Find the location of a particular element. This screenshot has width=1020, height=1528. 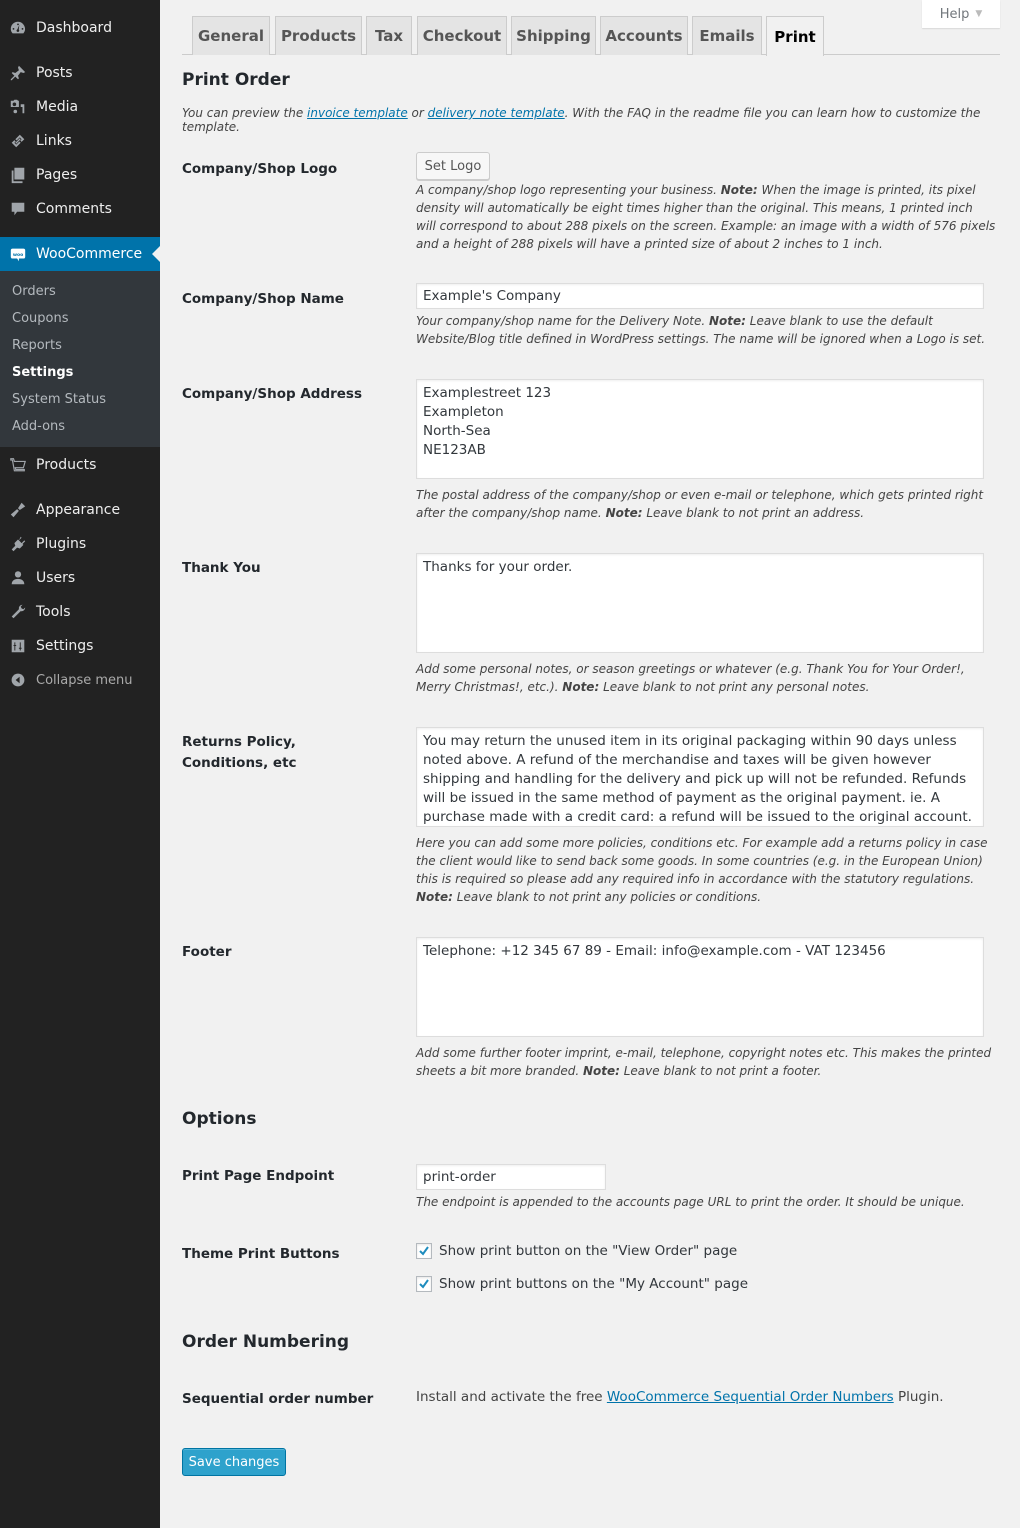

pages-icon is located at coordinates (18, 175).